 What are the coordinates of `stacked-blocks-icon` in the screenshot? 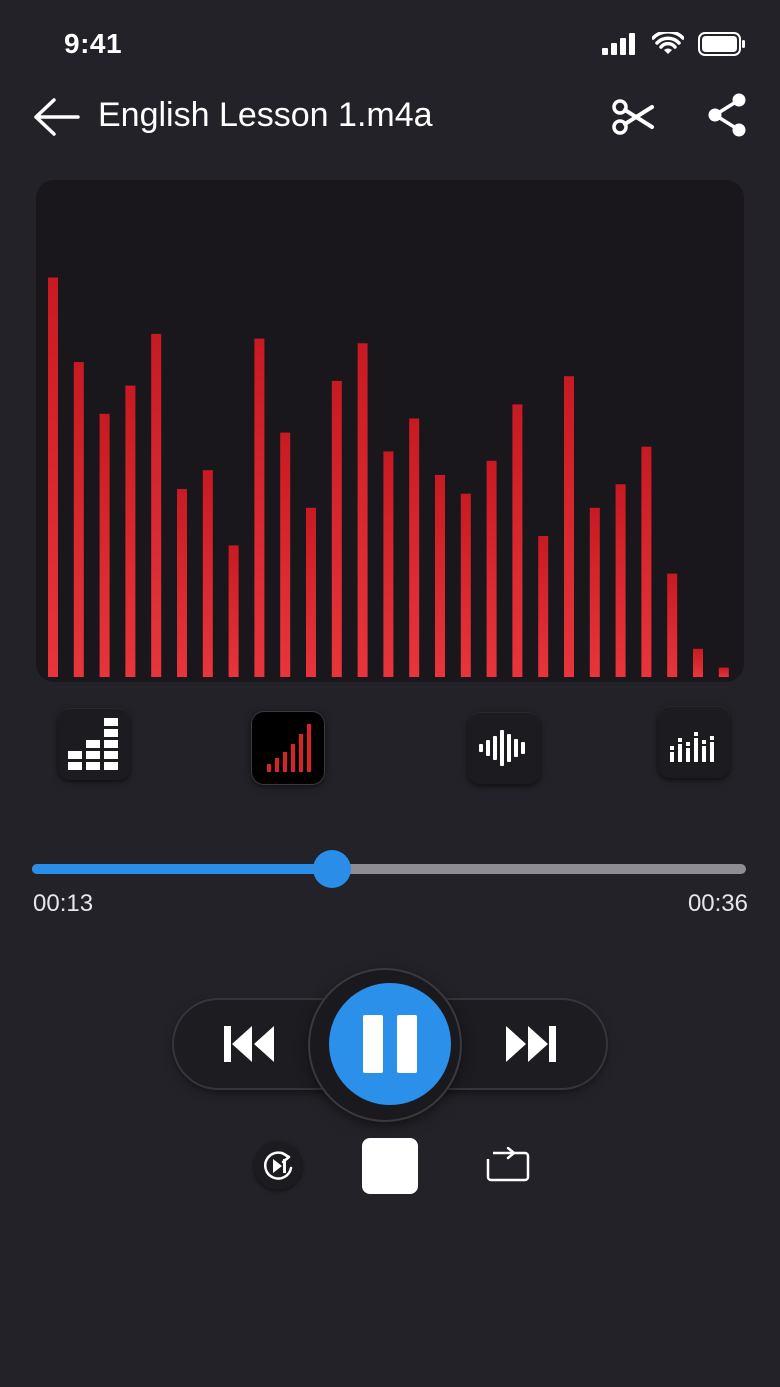 It's located at (93, 744).